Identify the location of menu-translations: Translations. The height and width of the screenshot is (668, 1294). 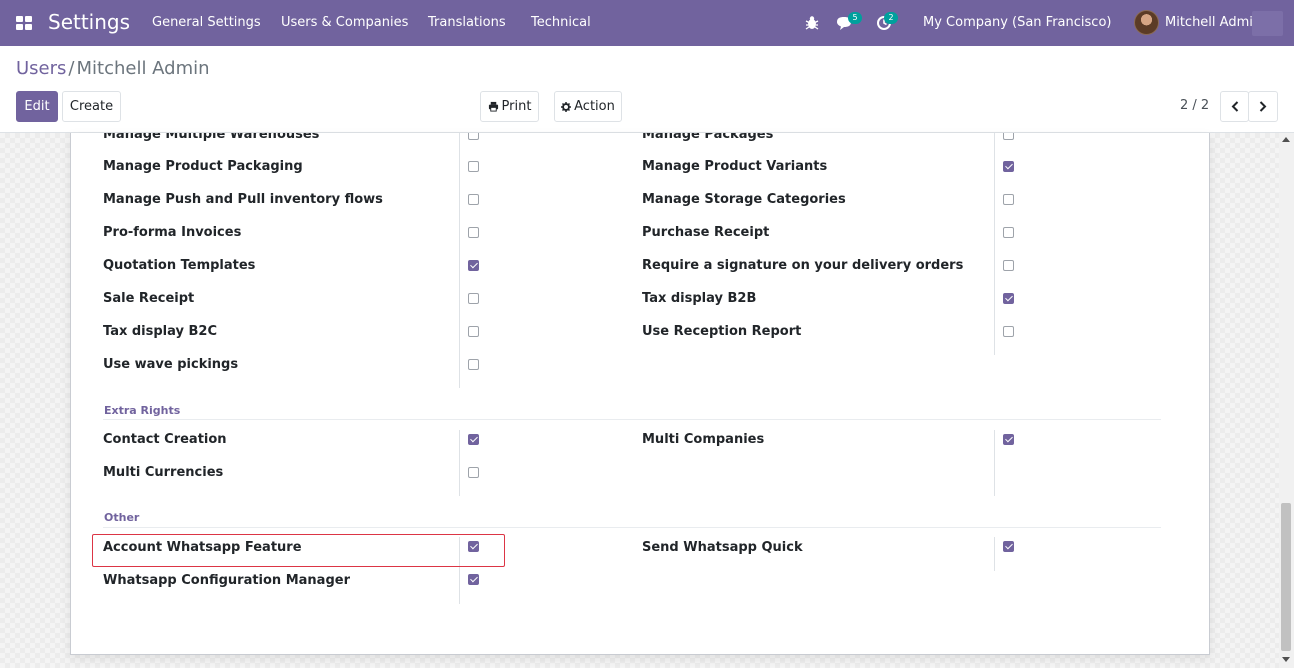
(467, 22).